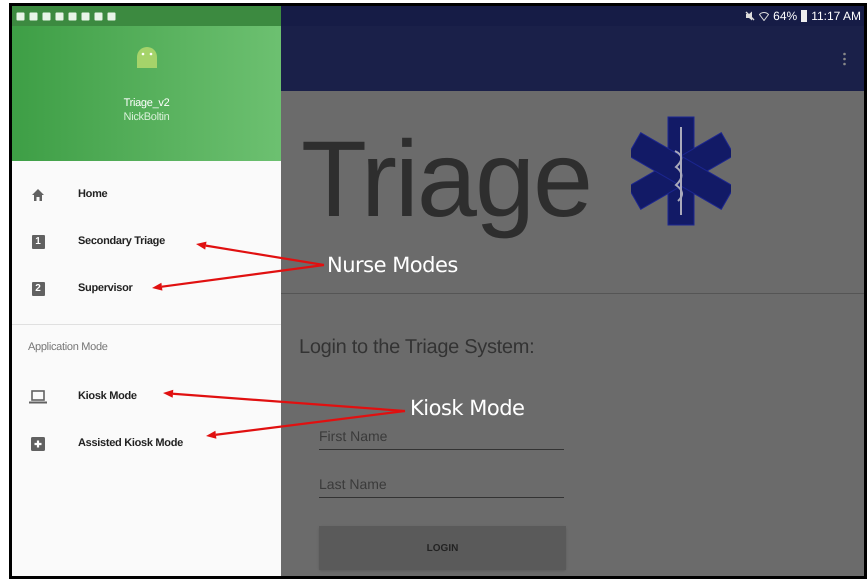  What do you see at coordinates (146, 194) in the screenshot?
I see `drawer-item: Home` at bounding box center [146, 194].